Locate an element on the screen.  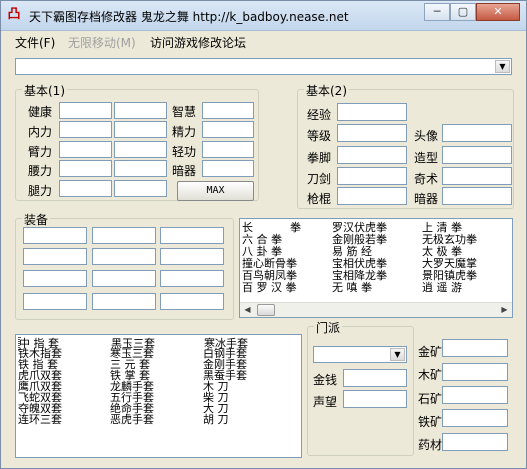
health-max-field is located at coordinates (140, 110).